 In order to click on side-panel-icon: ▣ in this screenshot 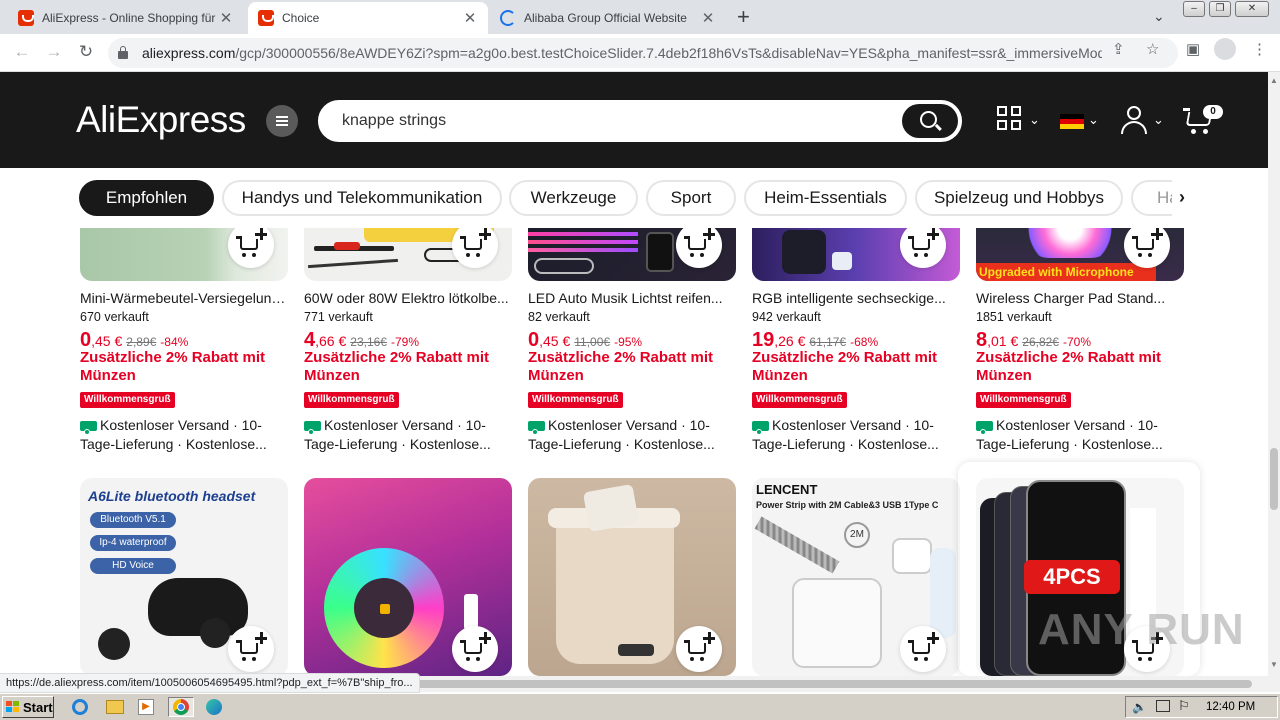, I will do `click(1193, 49)`.